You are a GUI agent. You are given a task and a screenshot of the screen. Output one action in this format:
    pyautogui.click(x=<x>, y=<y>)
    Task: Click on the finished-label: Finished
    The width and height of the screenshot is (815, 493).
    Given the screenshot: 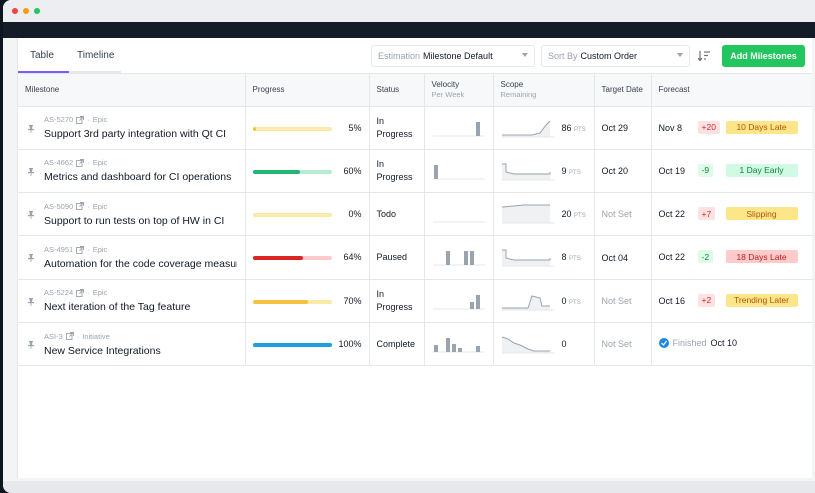 What is the action you would take?
    pyautogui.click(x=689, y=342)
    